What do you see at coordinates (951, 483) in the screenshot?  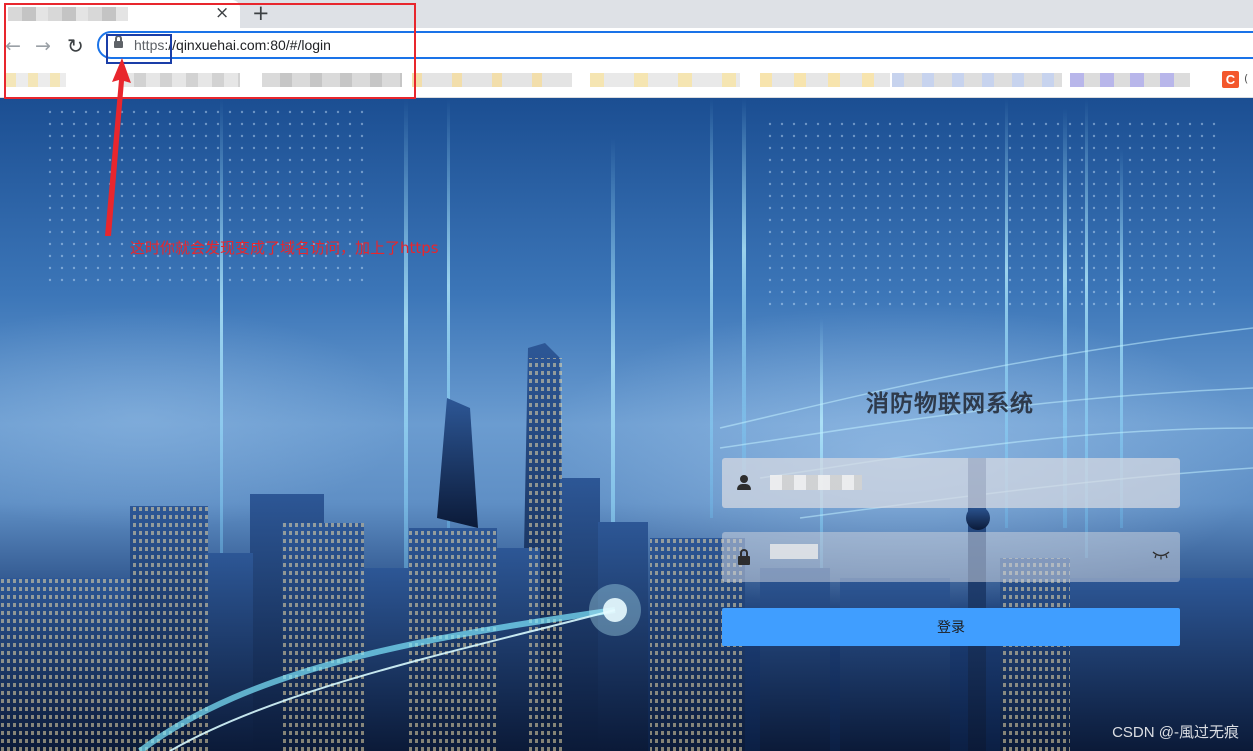 I see `username-field` at bounding box center [951, 483].